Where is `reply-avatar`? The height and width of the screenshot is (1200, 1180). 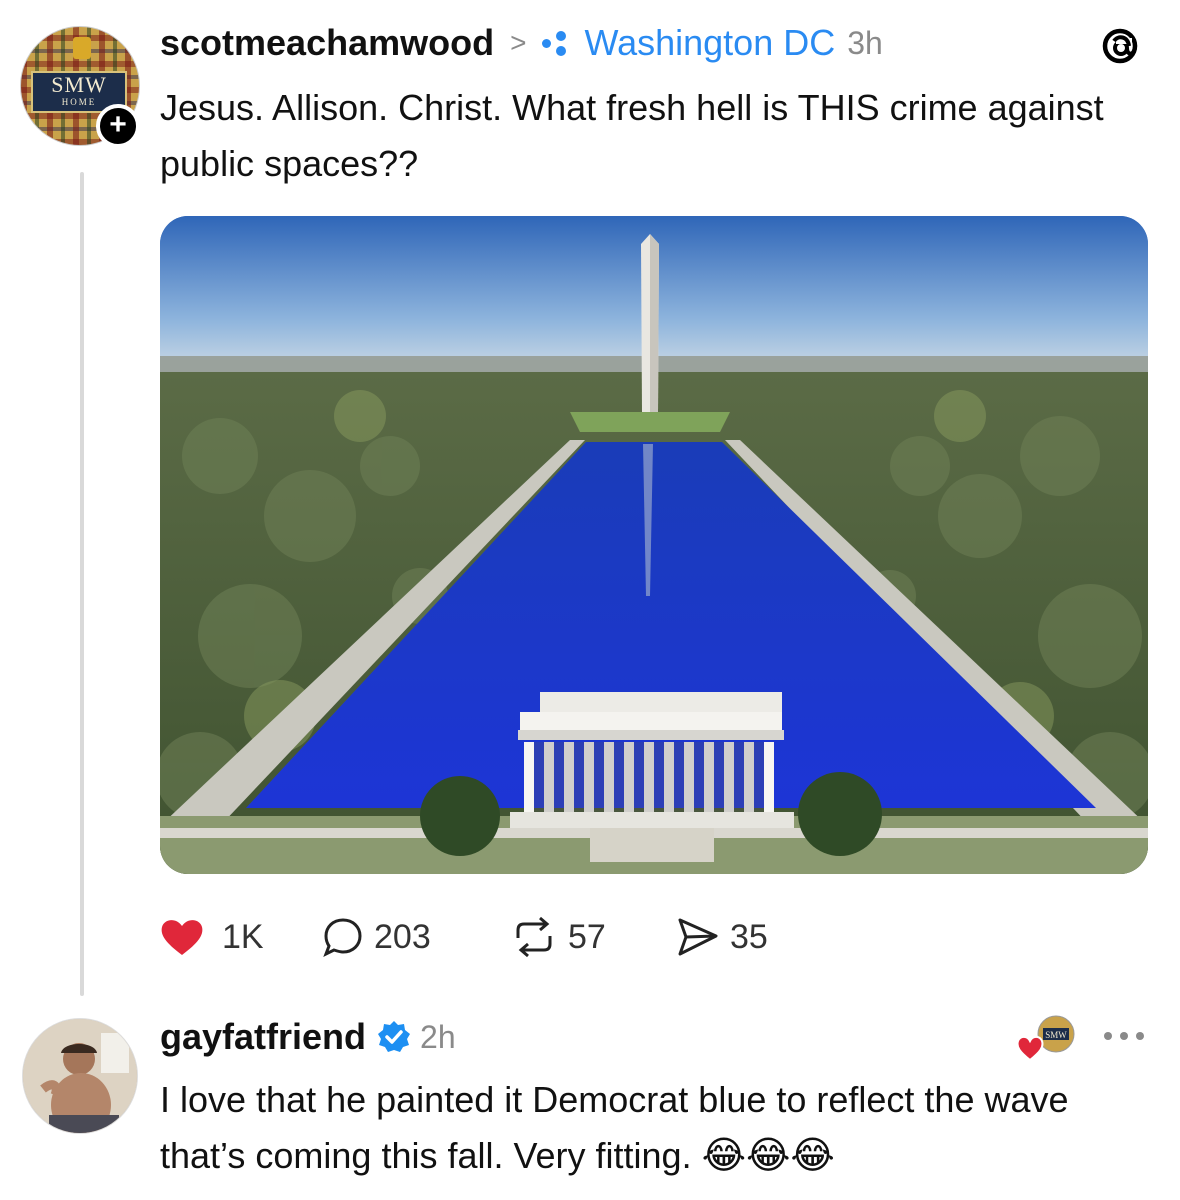
reply-avatar is located at coordinates (80, 1076).